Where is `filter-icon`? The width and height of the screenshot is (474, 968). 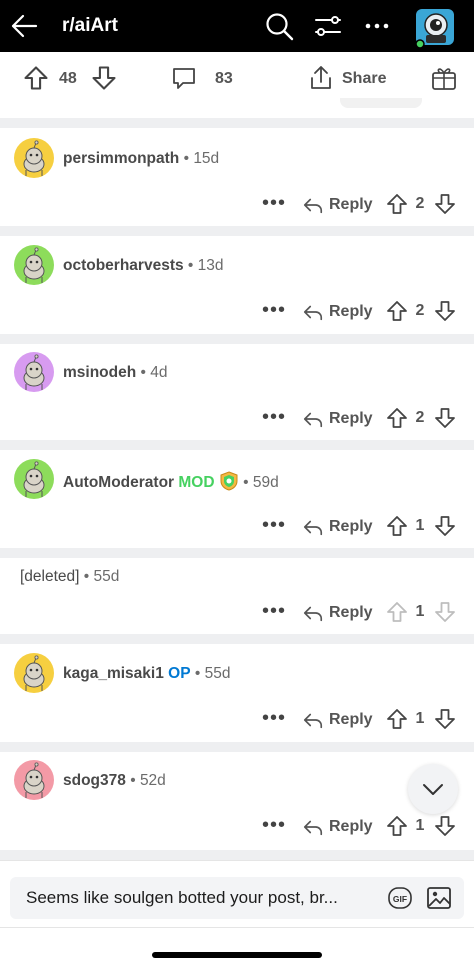
filter-icon is located at coordinates (328, 26).